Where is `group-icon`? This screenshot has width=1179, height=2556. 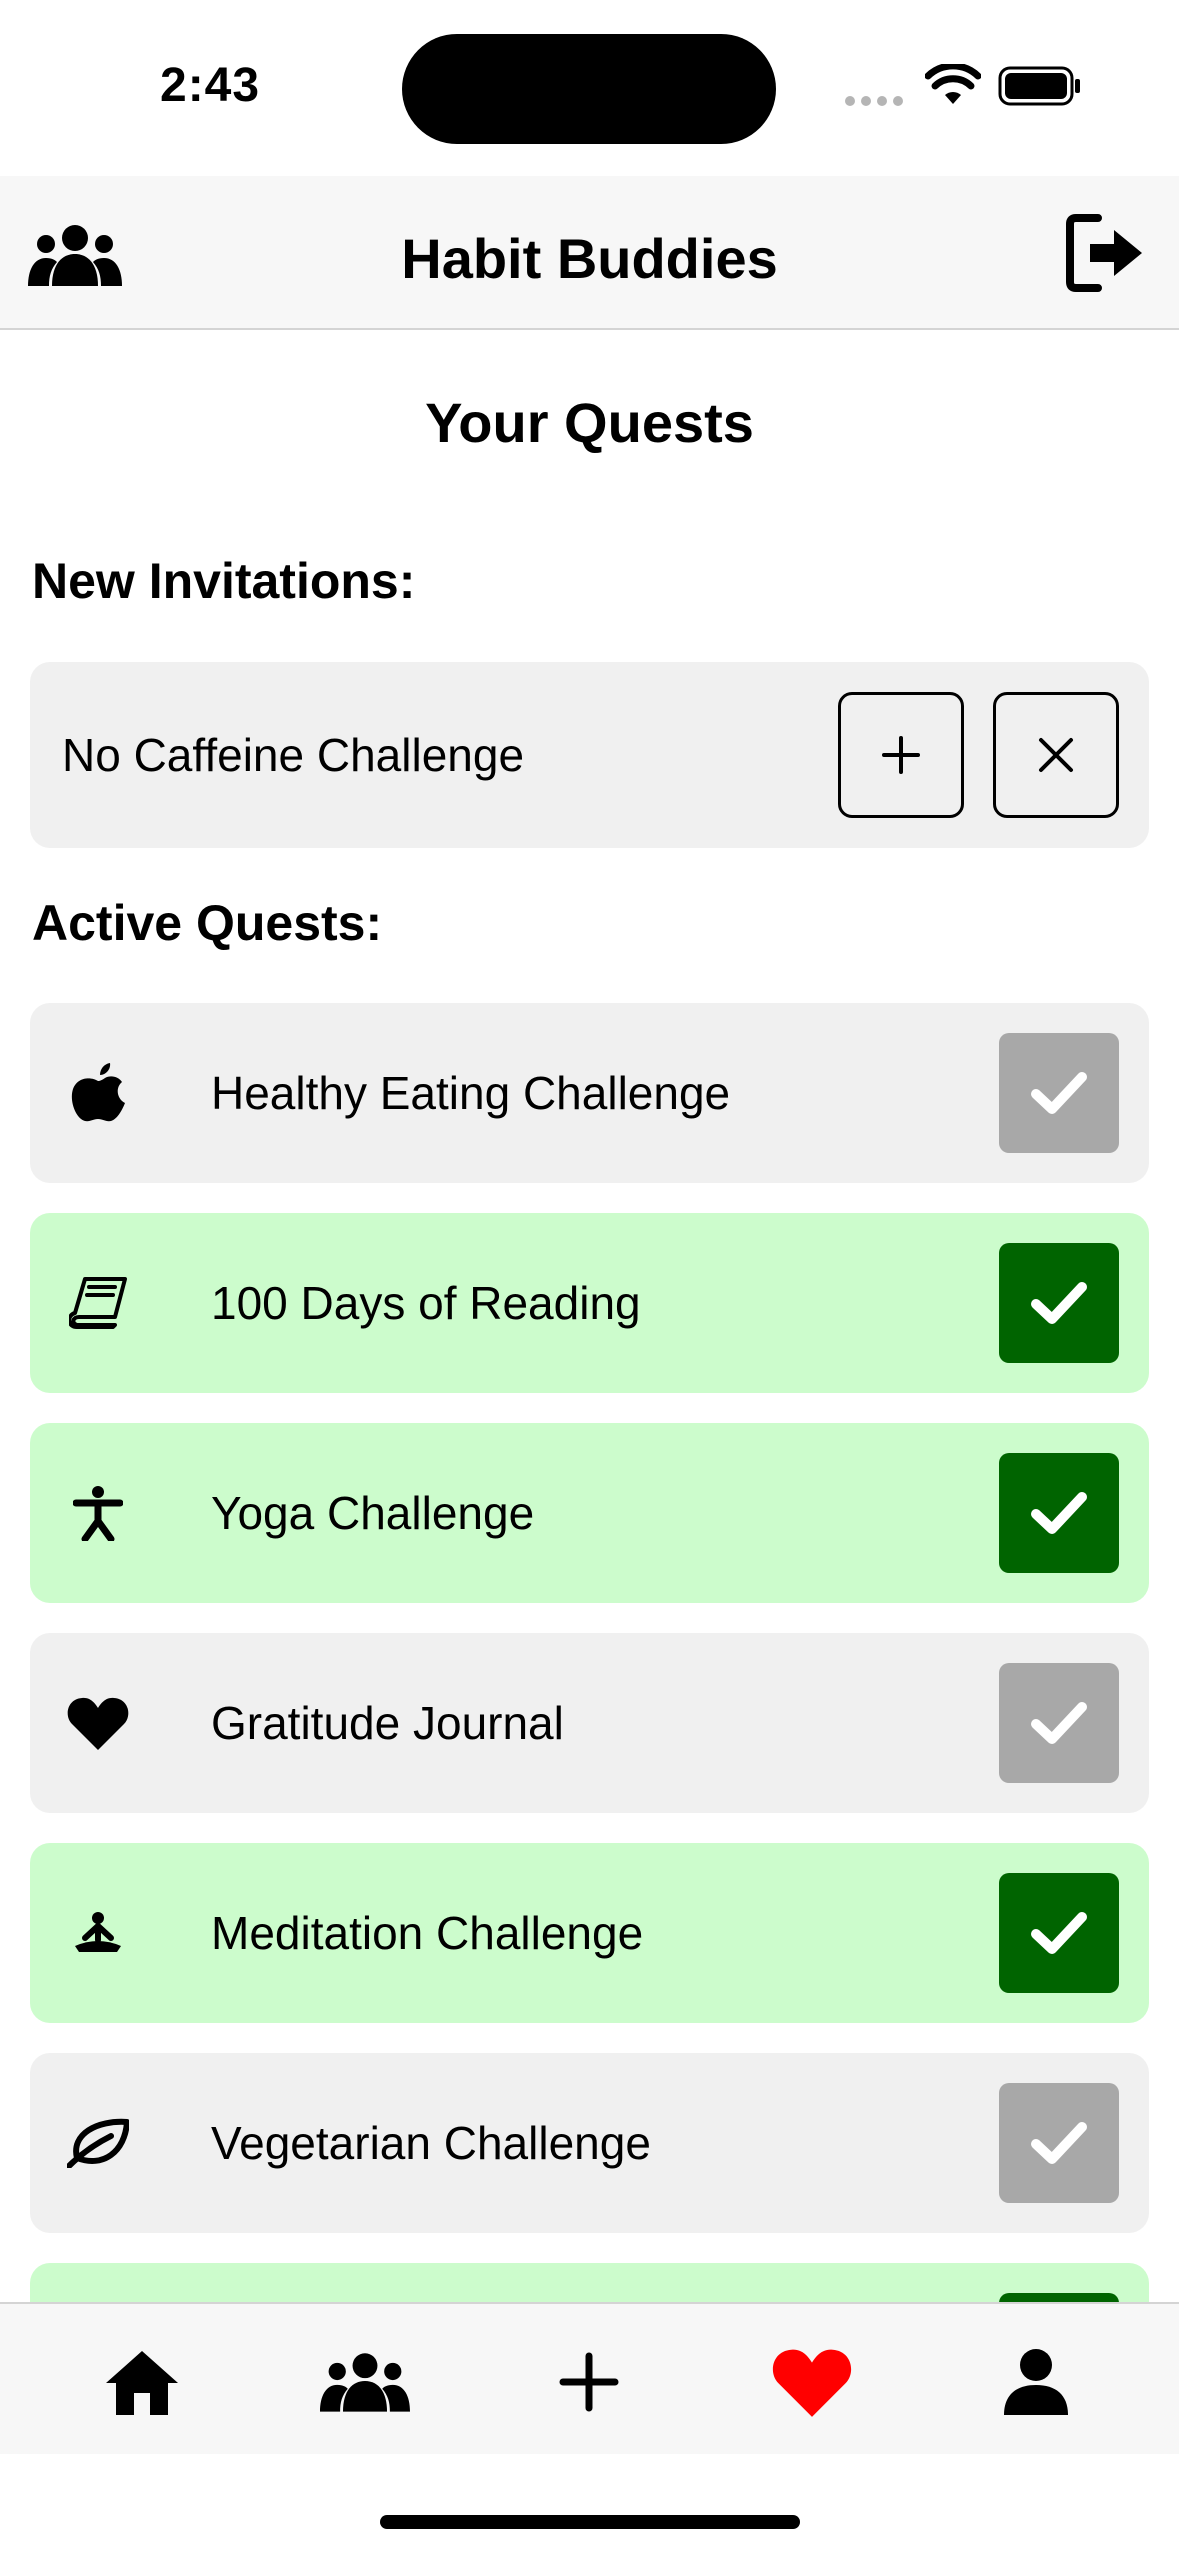 group-icon is located at coordinates (365, 2382).